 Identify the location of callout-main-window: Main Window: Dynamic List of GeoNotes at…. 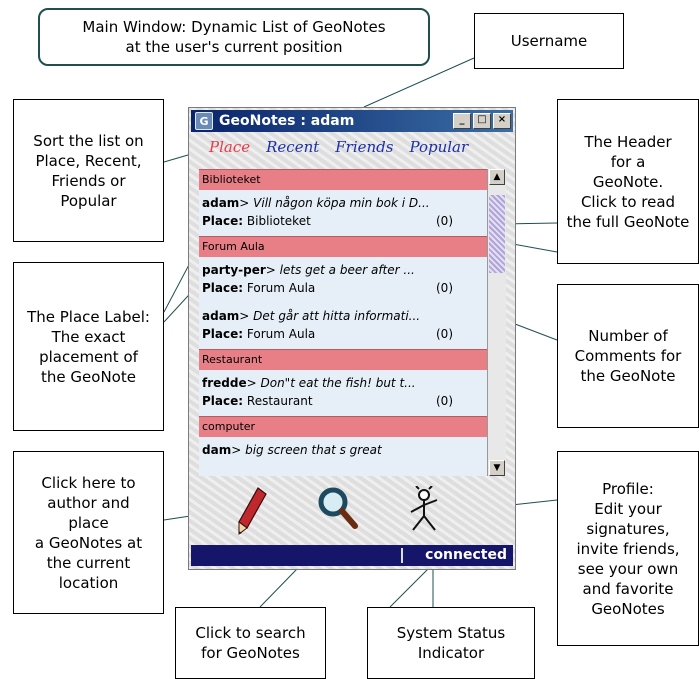
(234, 37).